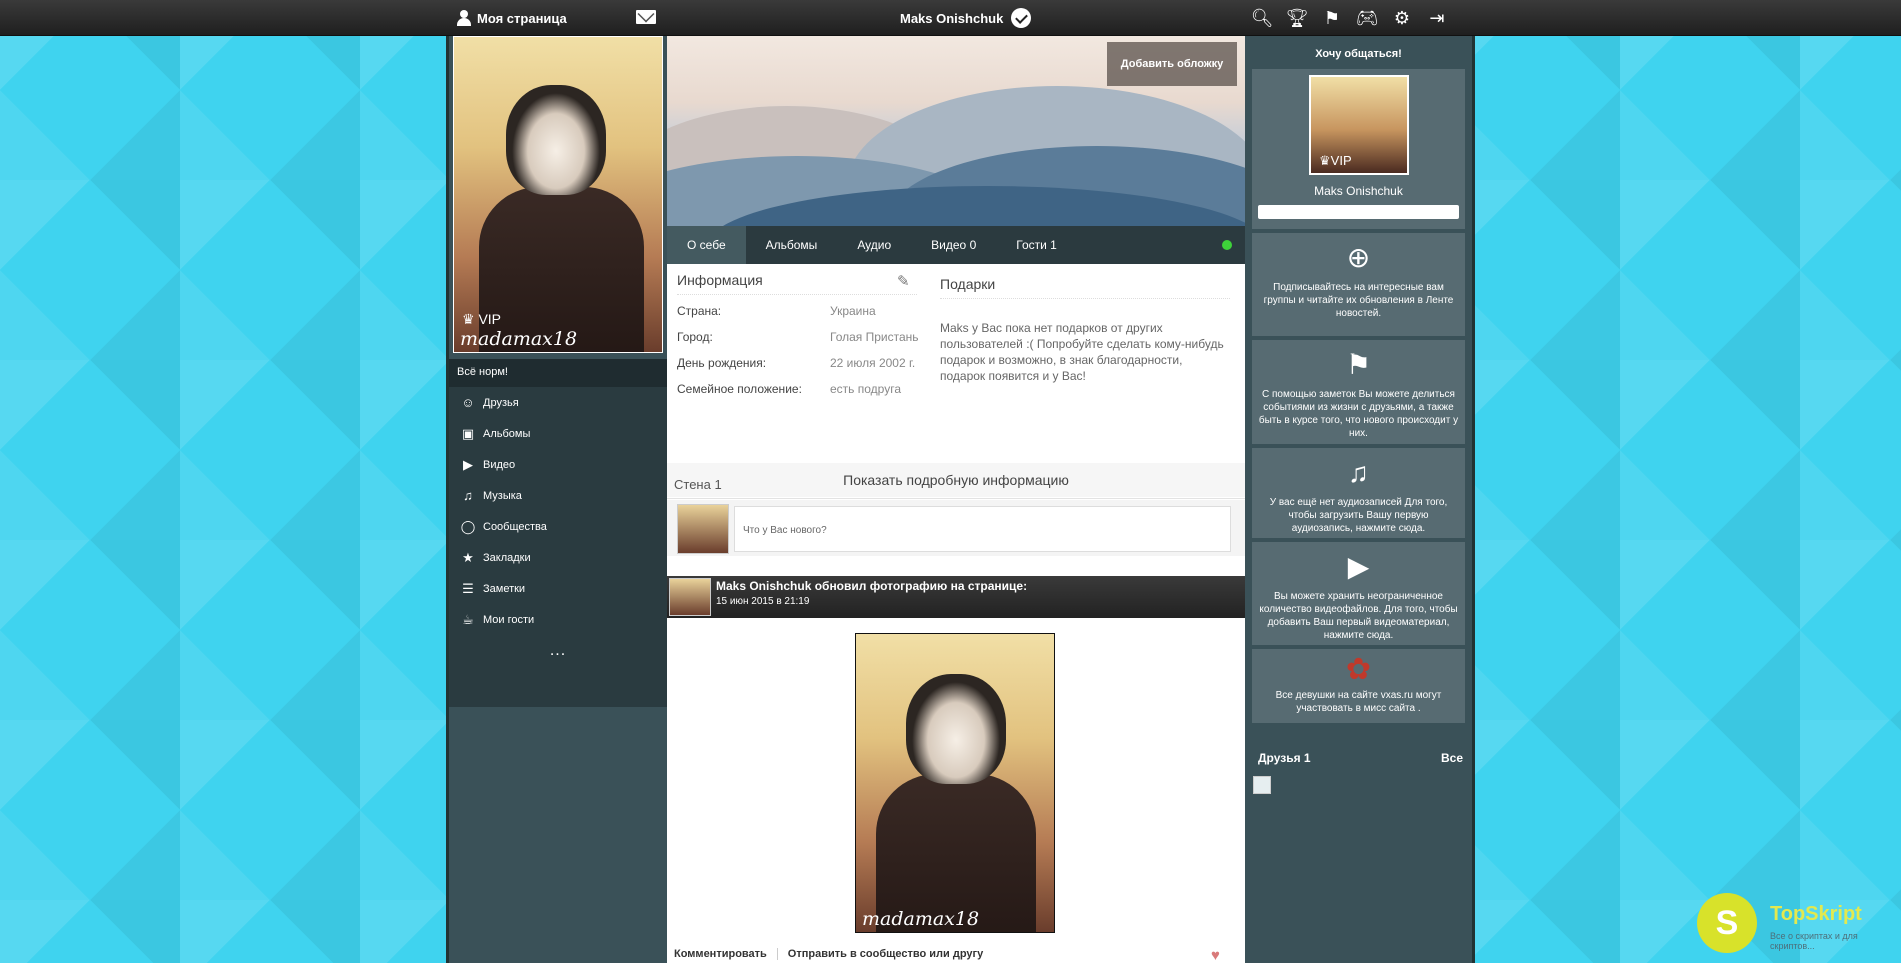  Describe the element at coordinates (1215, 955) in the screenshot. I see `heart-icon: ♥` at that location.